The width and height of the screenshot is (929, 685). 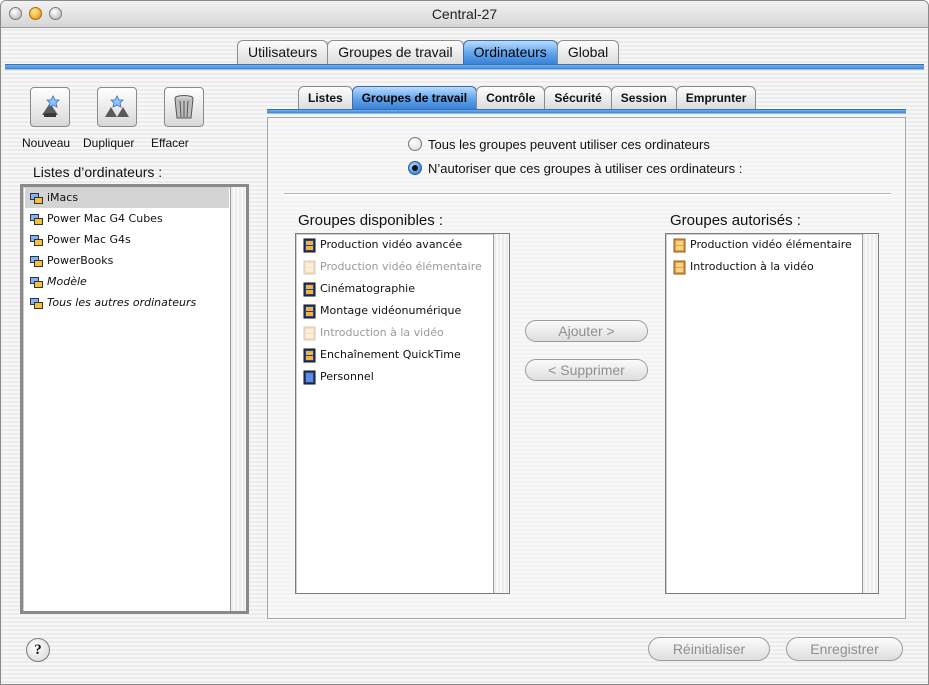 What do you see at coordinates (415, 168) in the screenshot?
I see `only-these-groups-radio` at bounding box center [415, 168].